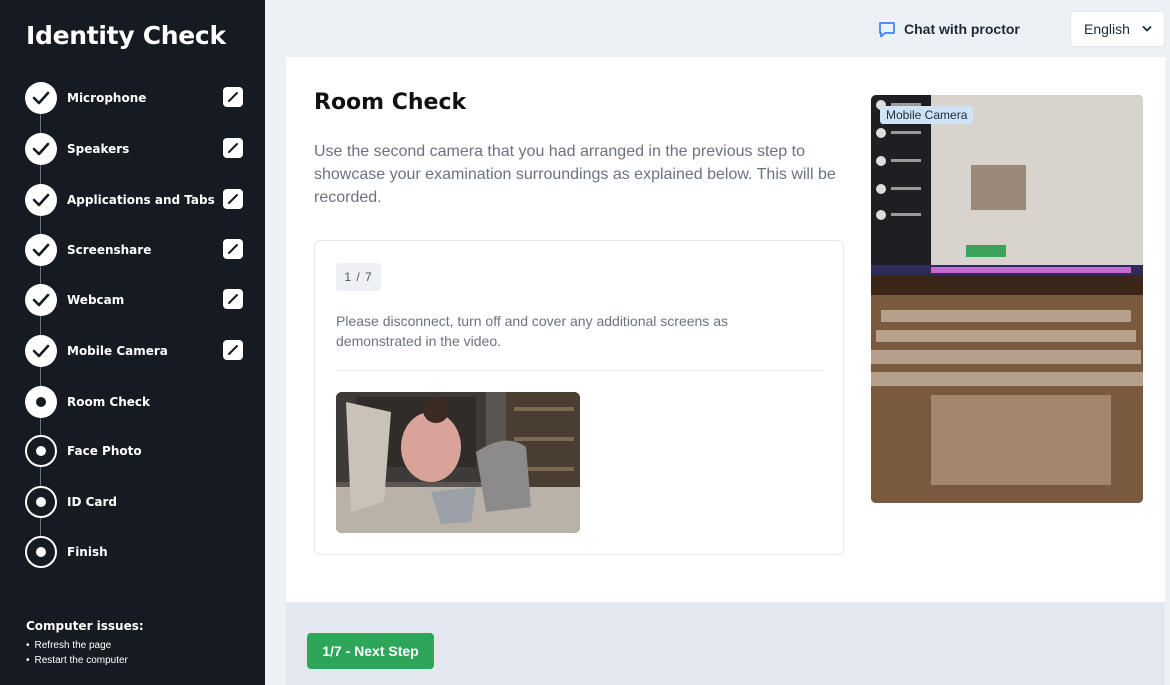 The width and height of the screenshot is (1170, 685). I want to click on language-value: English, so click(1107, 29).